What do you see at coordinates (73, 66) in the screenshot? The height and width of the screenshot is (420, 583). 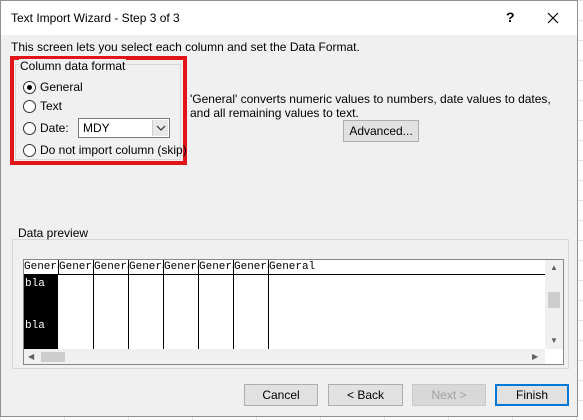 I see `column-format-legend: Column data format` at bounding box center [73, 66].